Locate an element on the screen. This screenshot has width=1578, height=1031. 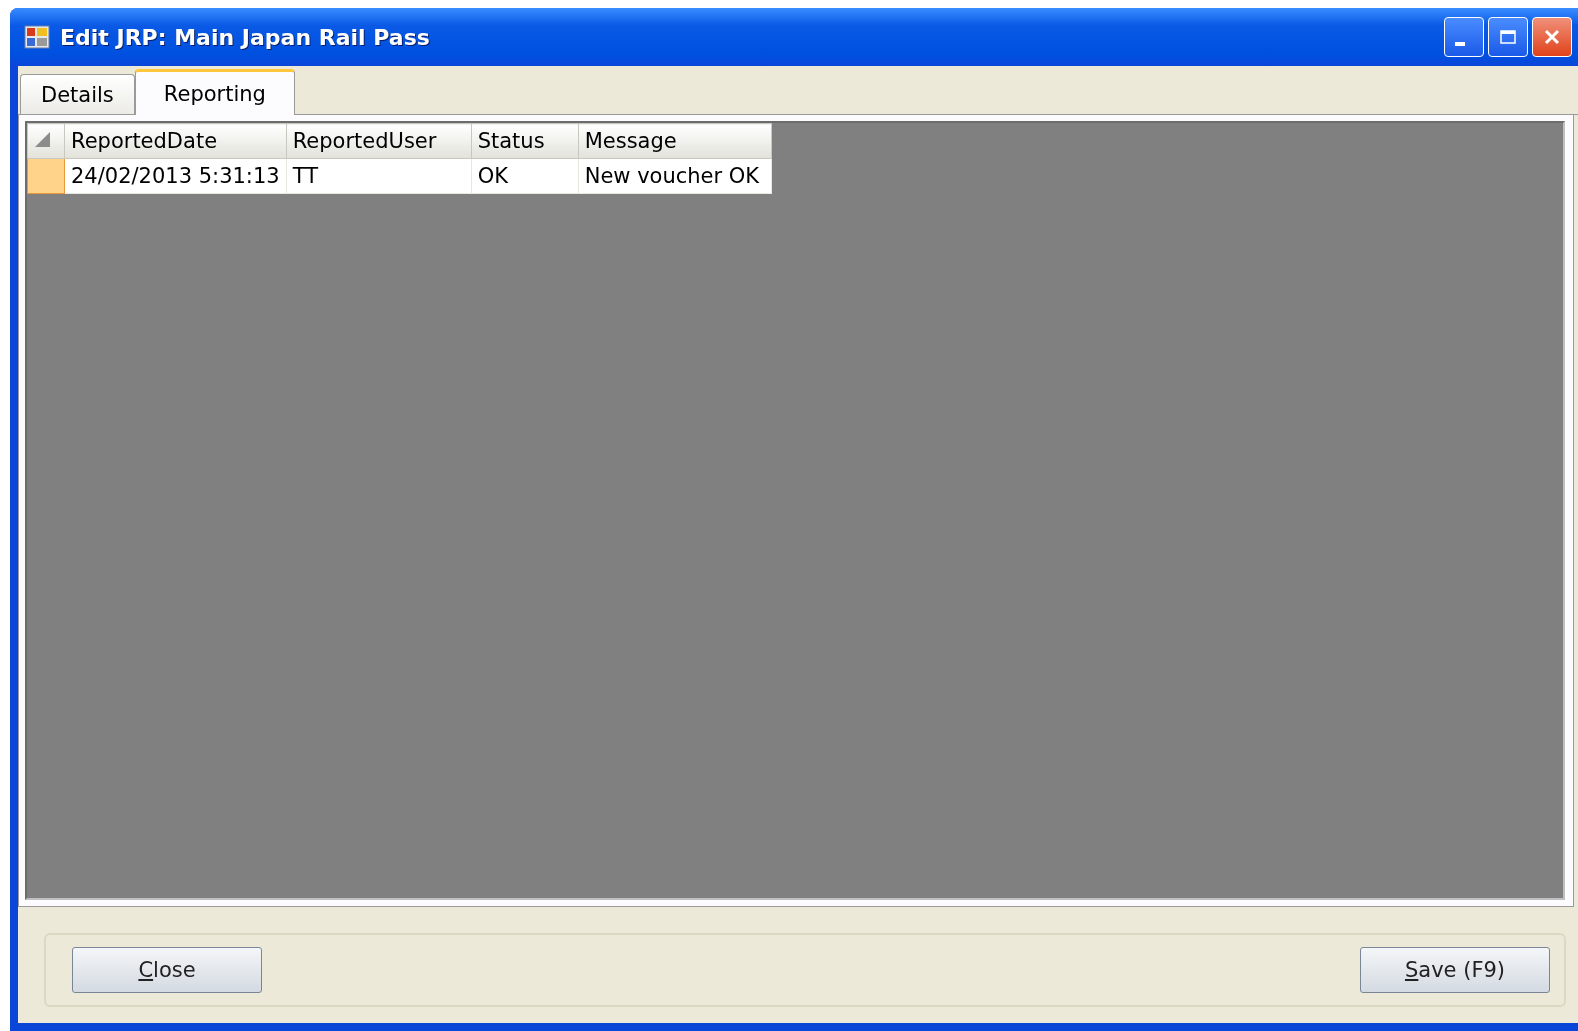
push-button: Close is located at coordinates (167, 970).